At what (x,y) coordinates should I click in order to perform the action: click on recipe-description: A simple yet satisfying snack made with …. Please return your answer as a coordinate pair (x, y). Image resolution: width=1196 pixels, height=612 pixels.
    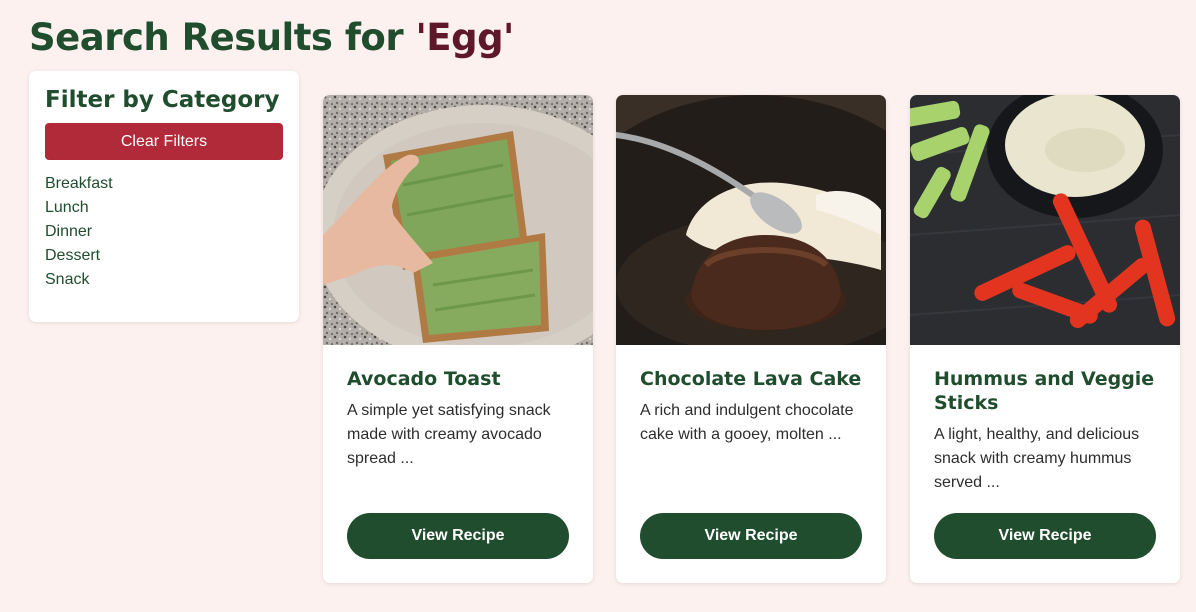
    Looking at the image, I should click on (449, 434).